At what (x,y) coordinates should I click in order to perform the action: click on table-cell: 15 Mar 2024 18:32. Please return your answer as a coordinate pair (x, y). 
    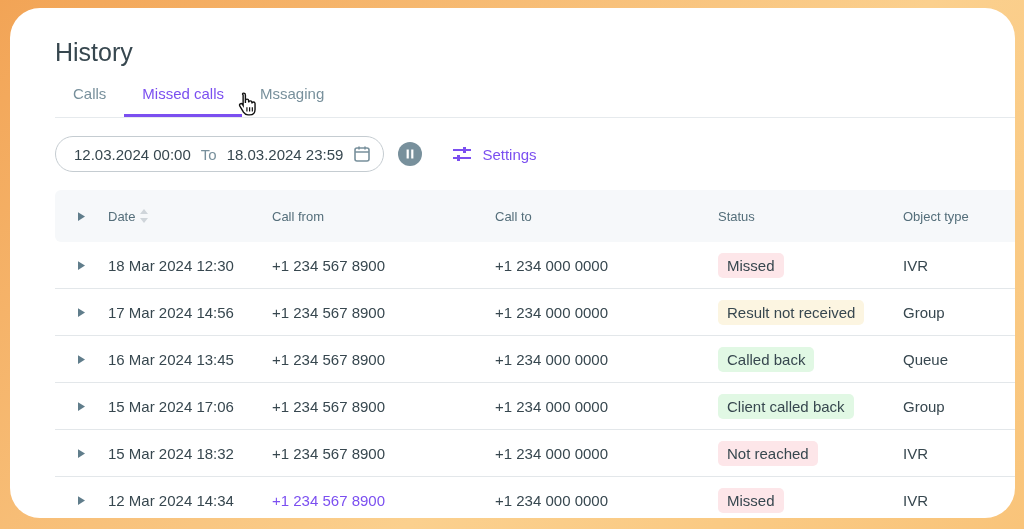
    Looking at the image, I should click on (171, 453).